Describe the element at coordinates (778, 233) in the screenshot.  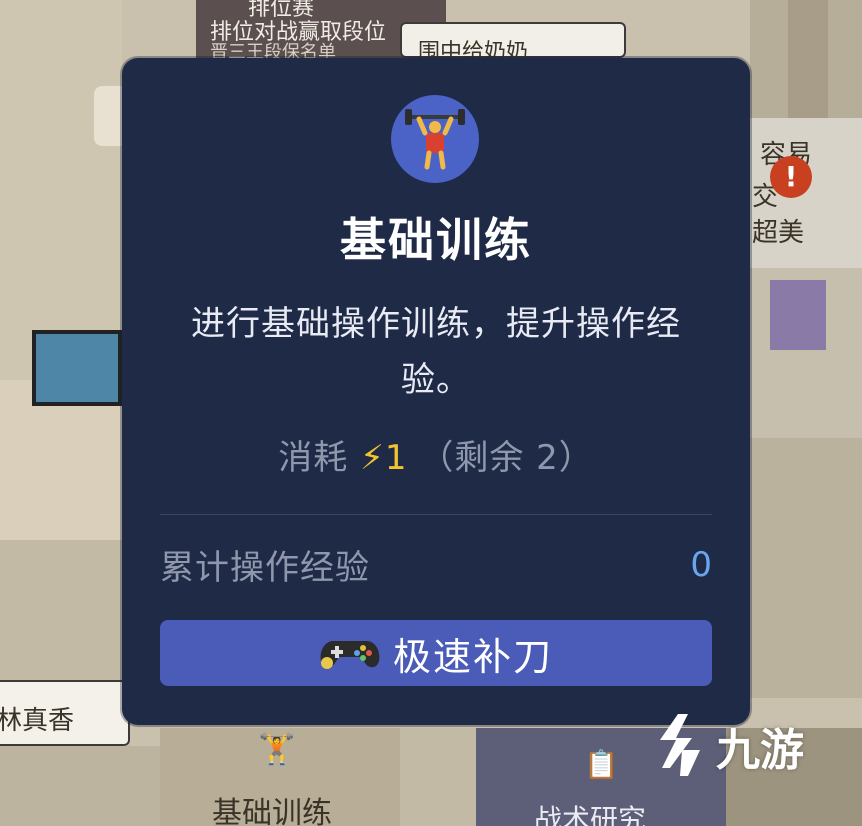
I see `bg-right-card-3: 超美` at that location.